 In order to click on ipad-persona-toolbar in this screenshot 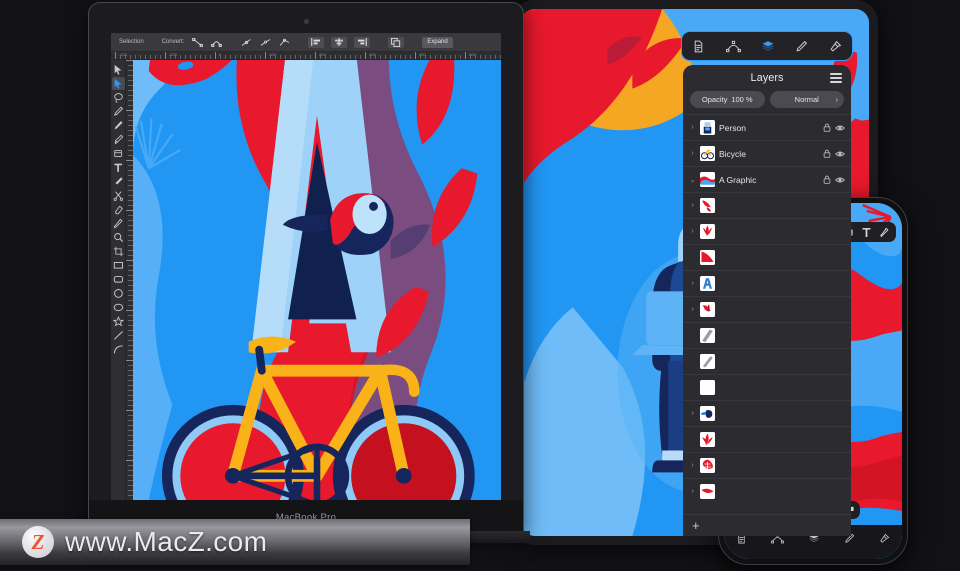, I will do `click(767, 46)`.